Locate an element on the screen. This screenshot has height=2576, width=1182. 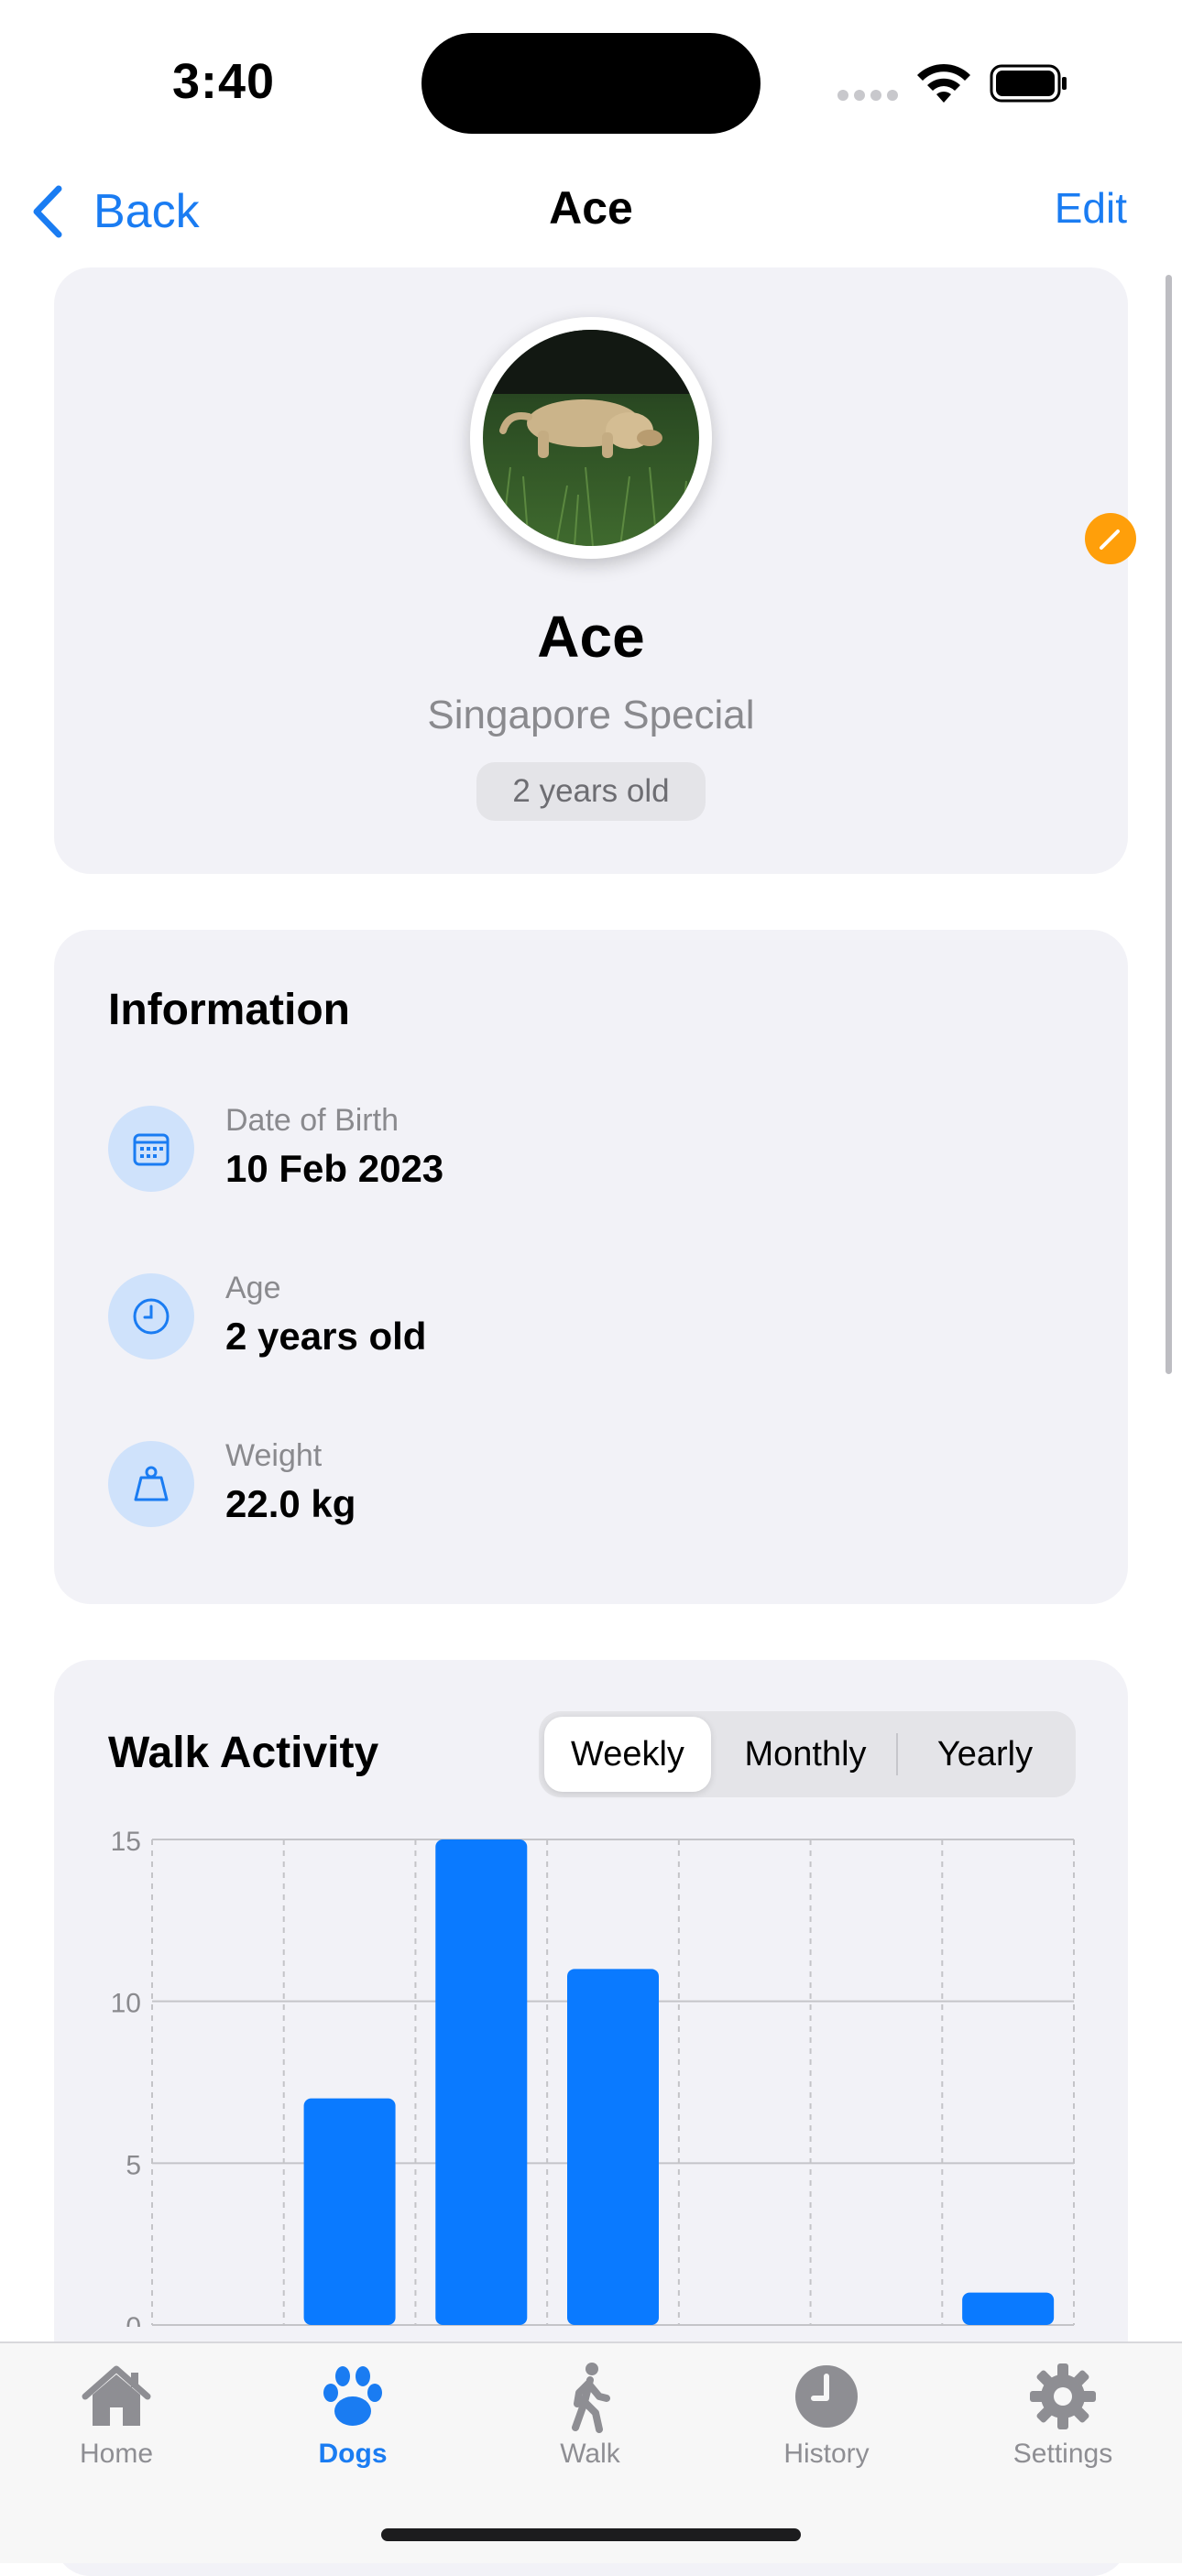
age-badge: 2 years old is located at coordinates (591, 792).